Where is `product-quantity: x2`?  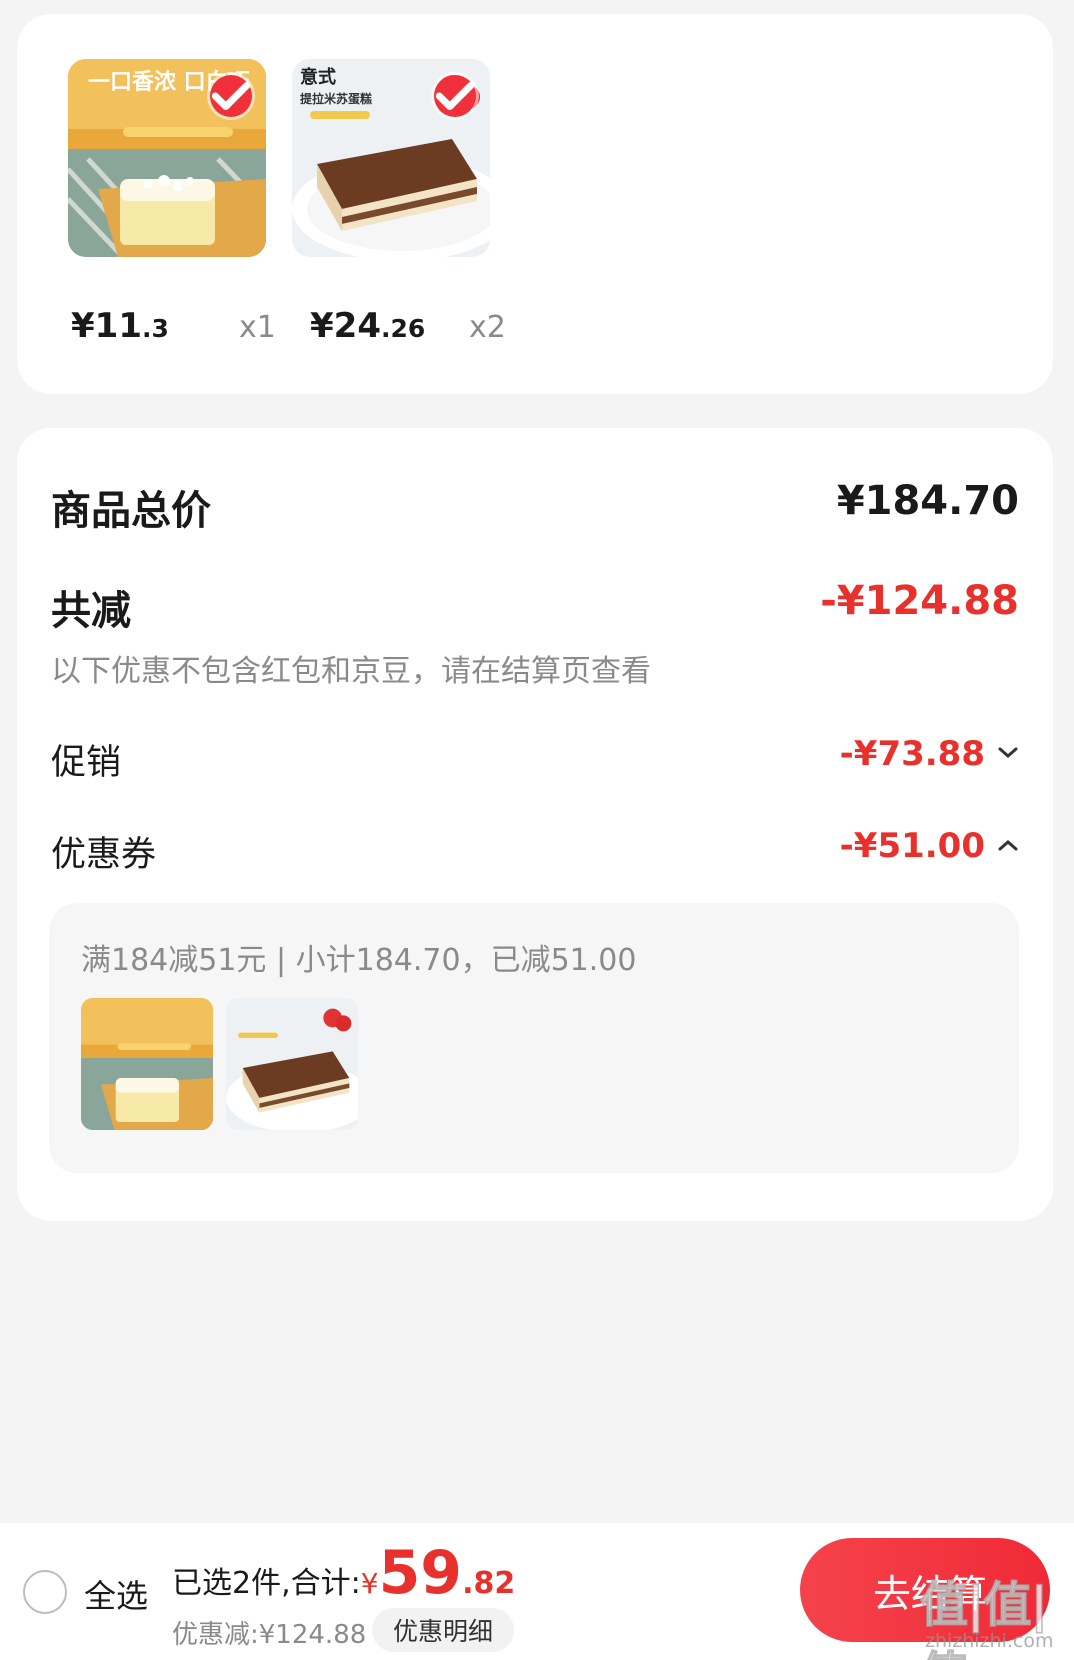
product-quantity: x2 is located at coordinates (487, 327).